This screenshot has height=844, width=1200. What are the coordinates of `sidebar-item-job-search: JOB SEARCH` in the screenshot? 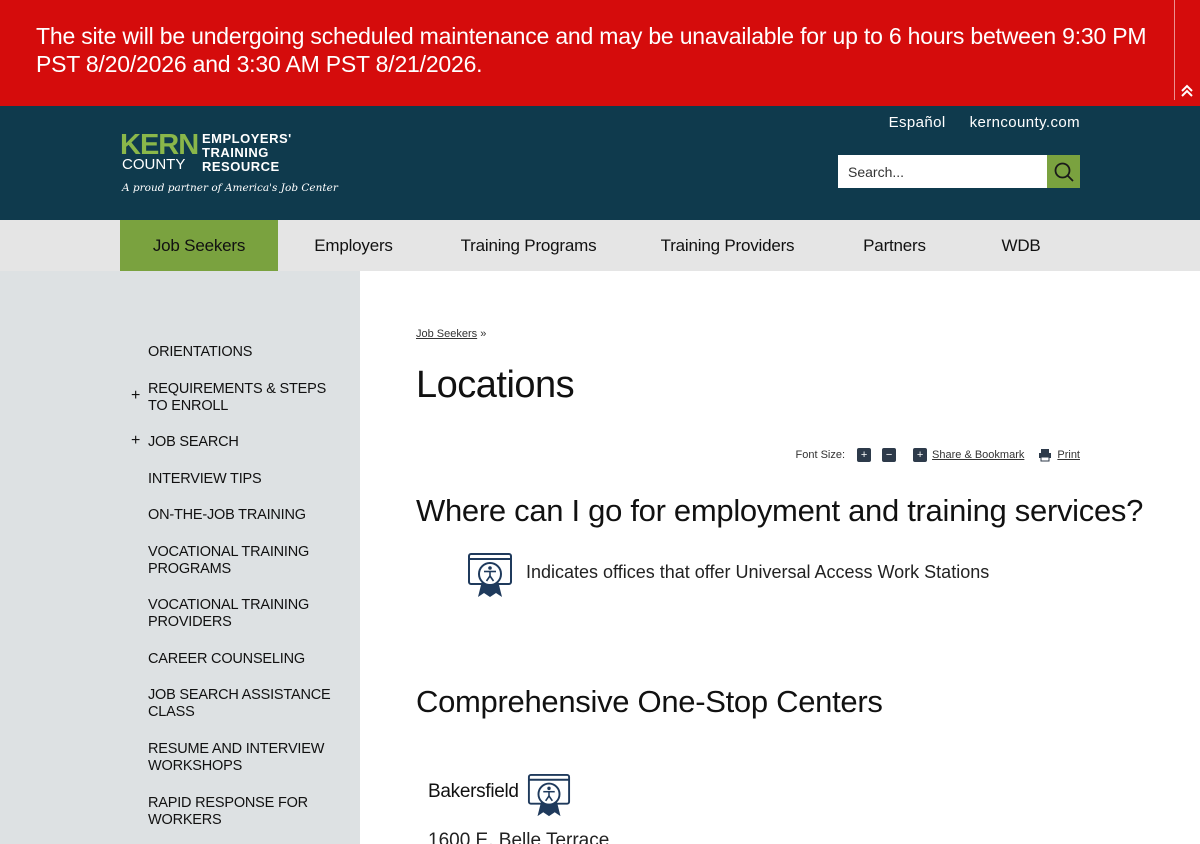 It's located at (245, 442).